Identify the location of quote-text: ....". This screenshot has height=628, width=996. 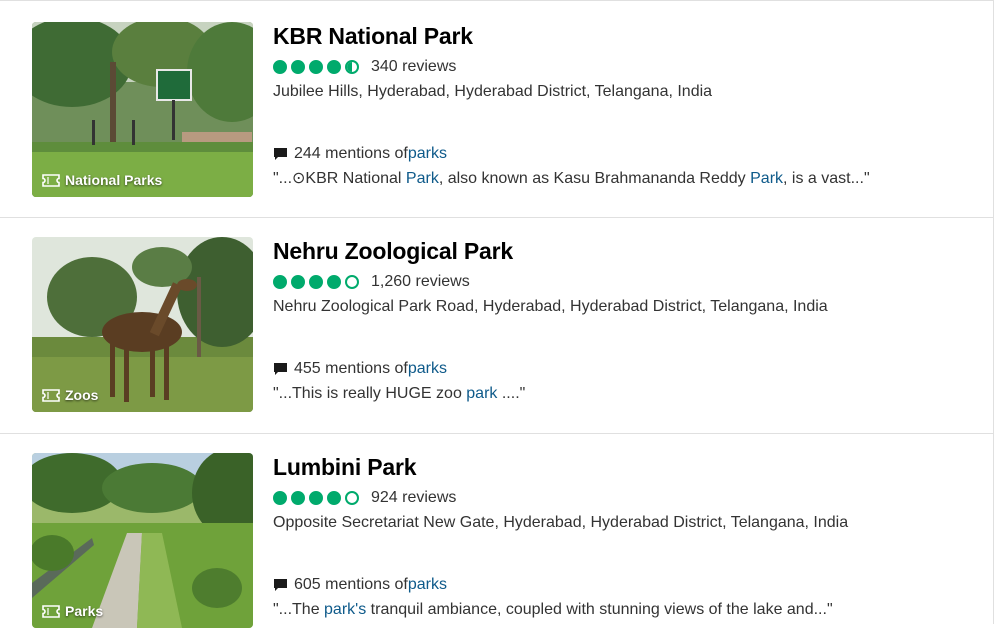
(511, 393).